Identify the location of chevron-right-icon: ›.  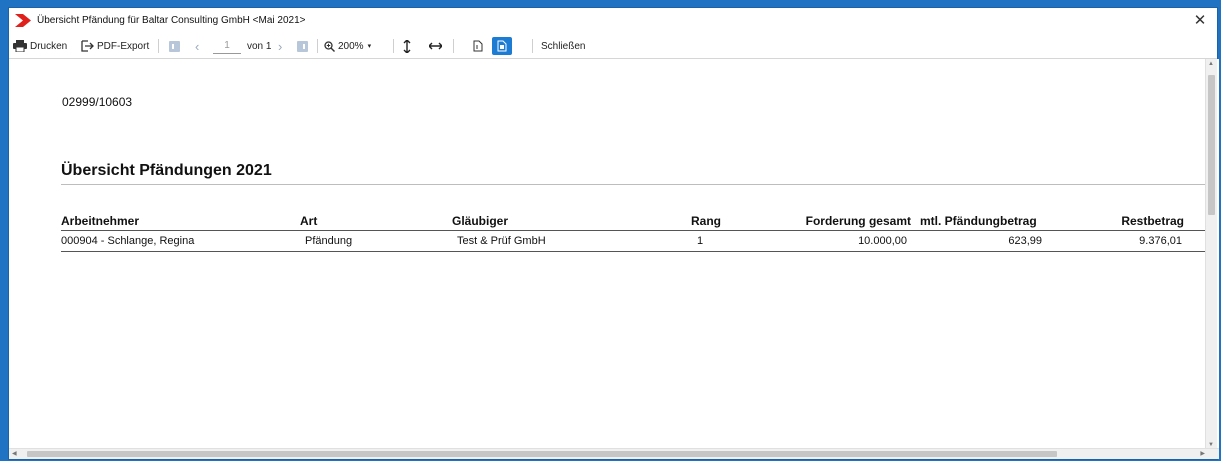
(280, 46).